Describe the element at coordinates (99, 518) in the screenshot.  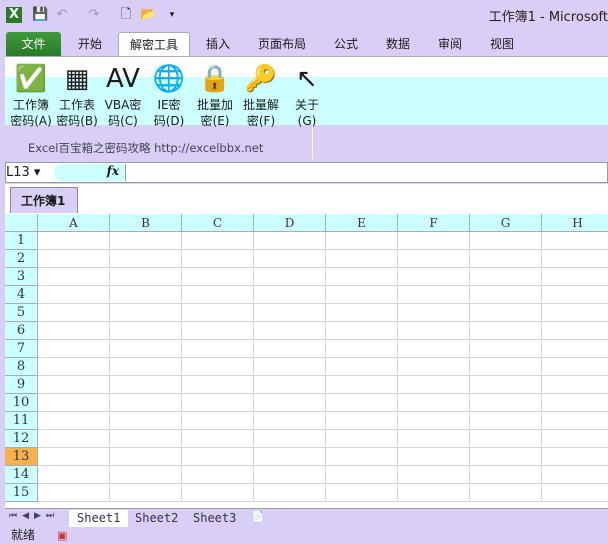
I see `sheet-tab: Sheet1` at that location.